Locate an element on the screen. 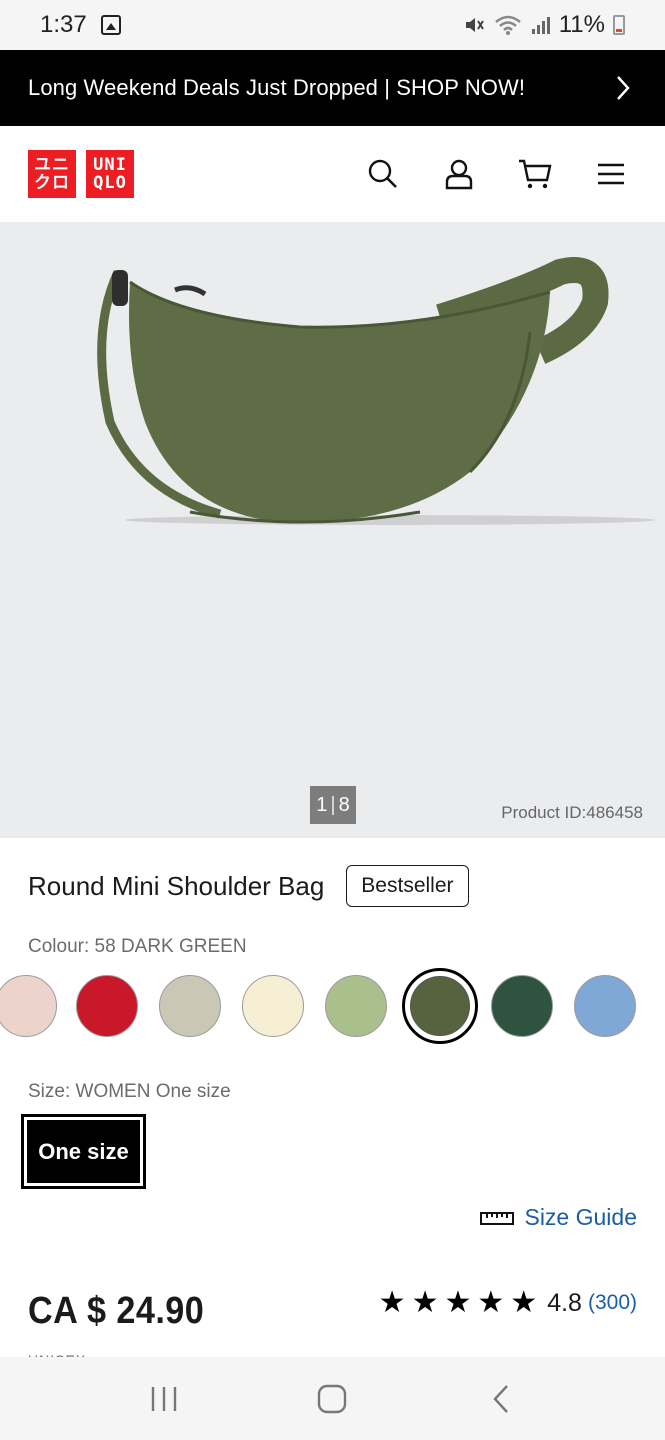 This screenshot has height=1440, width=665. image-counter: 1 | 8 is located at coordinates (333, 805).